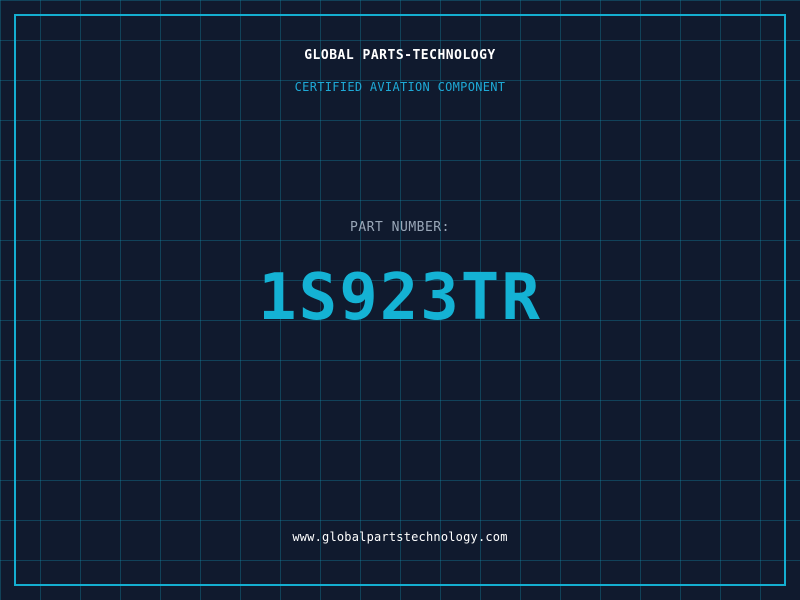  I want to click on website-url: www.globalpartstechnology.com, so click(400, 537).